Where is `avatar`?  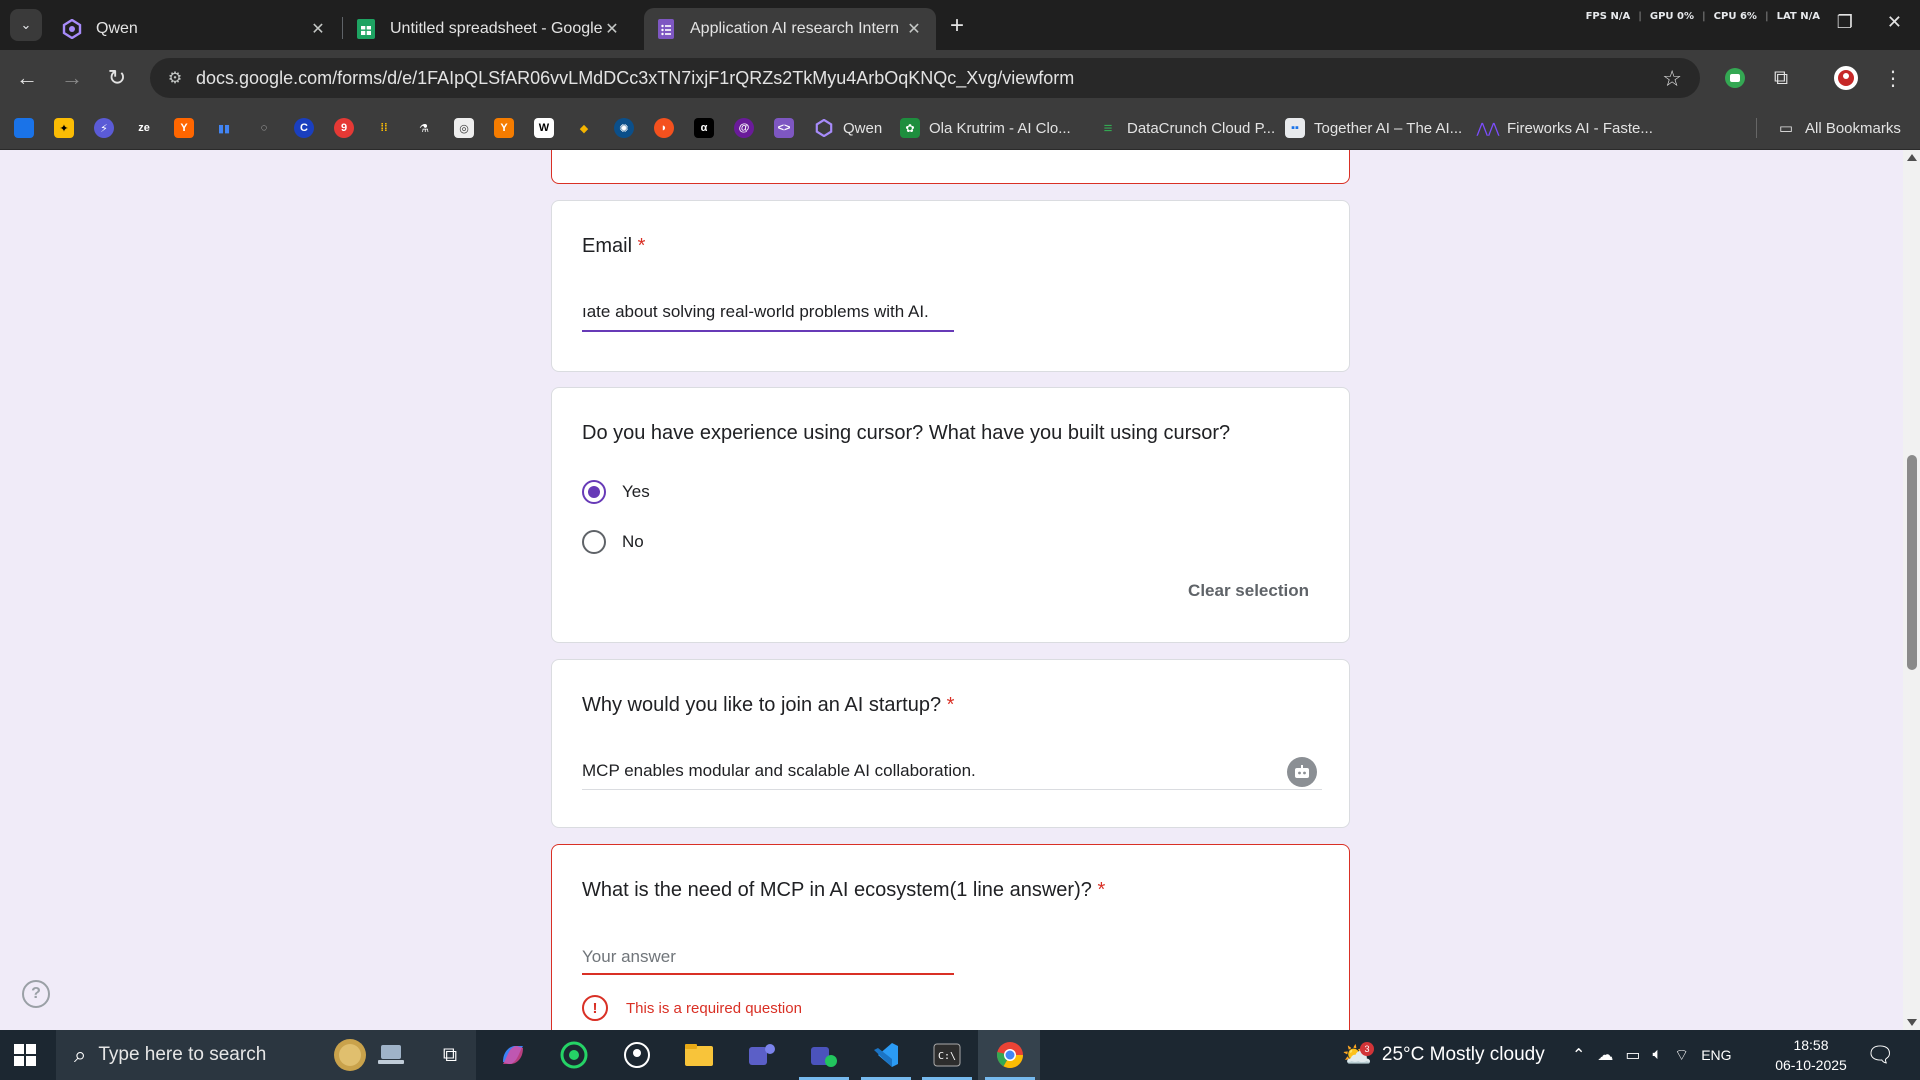 avatar is located at coordinates (1846, 78).